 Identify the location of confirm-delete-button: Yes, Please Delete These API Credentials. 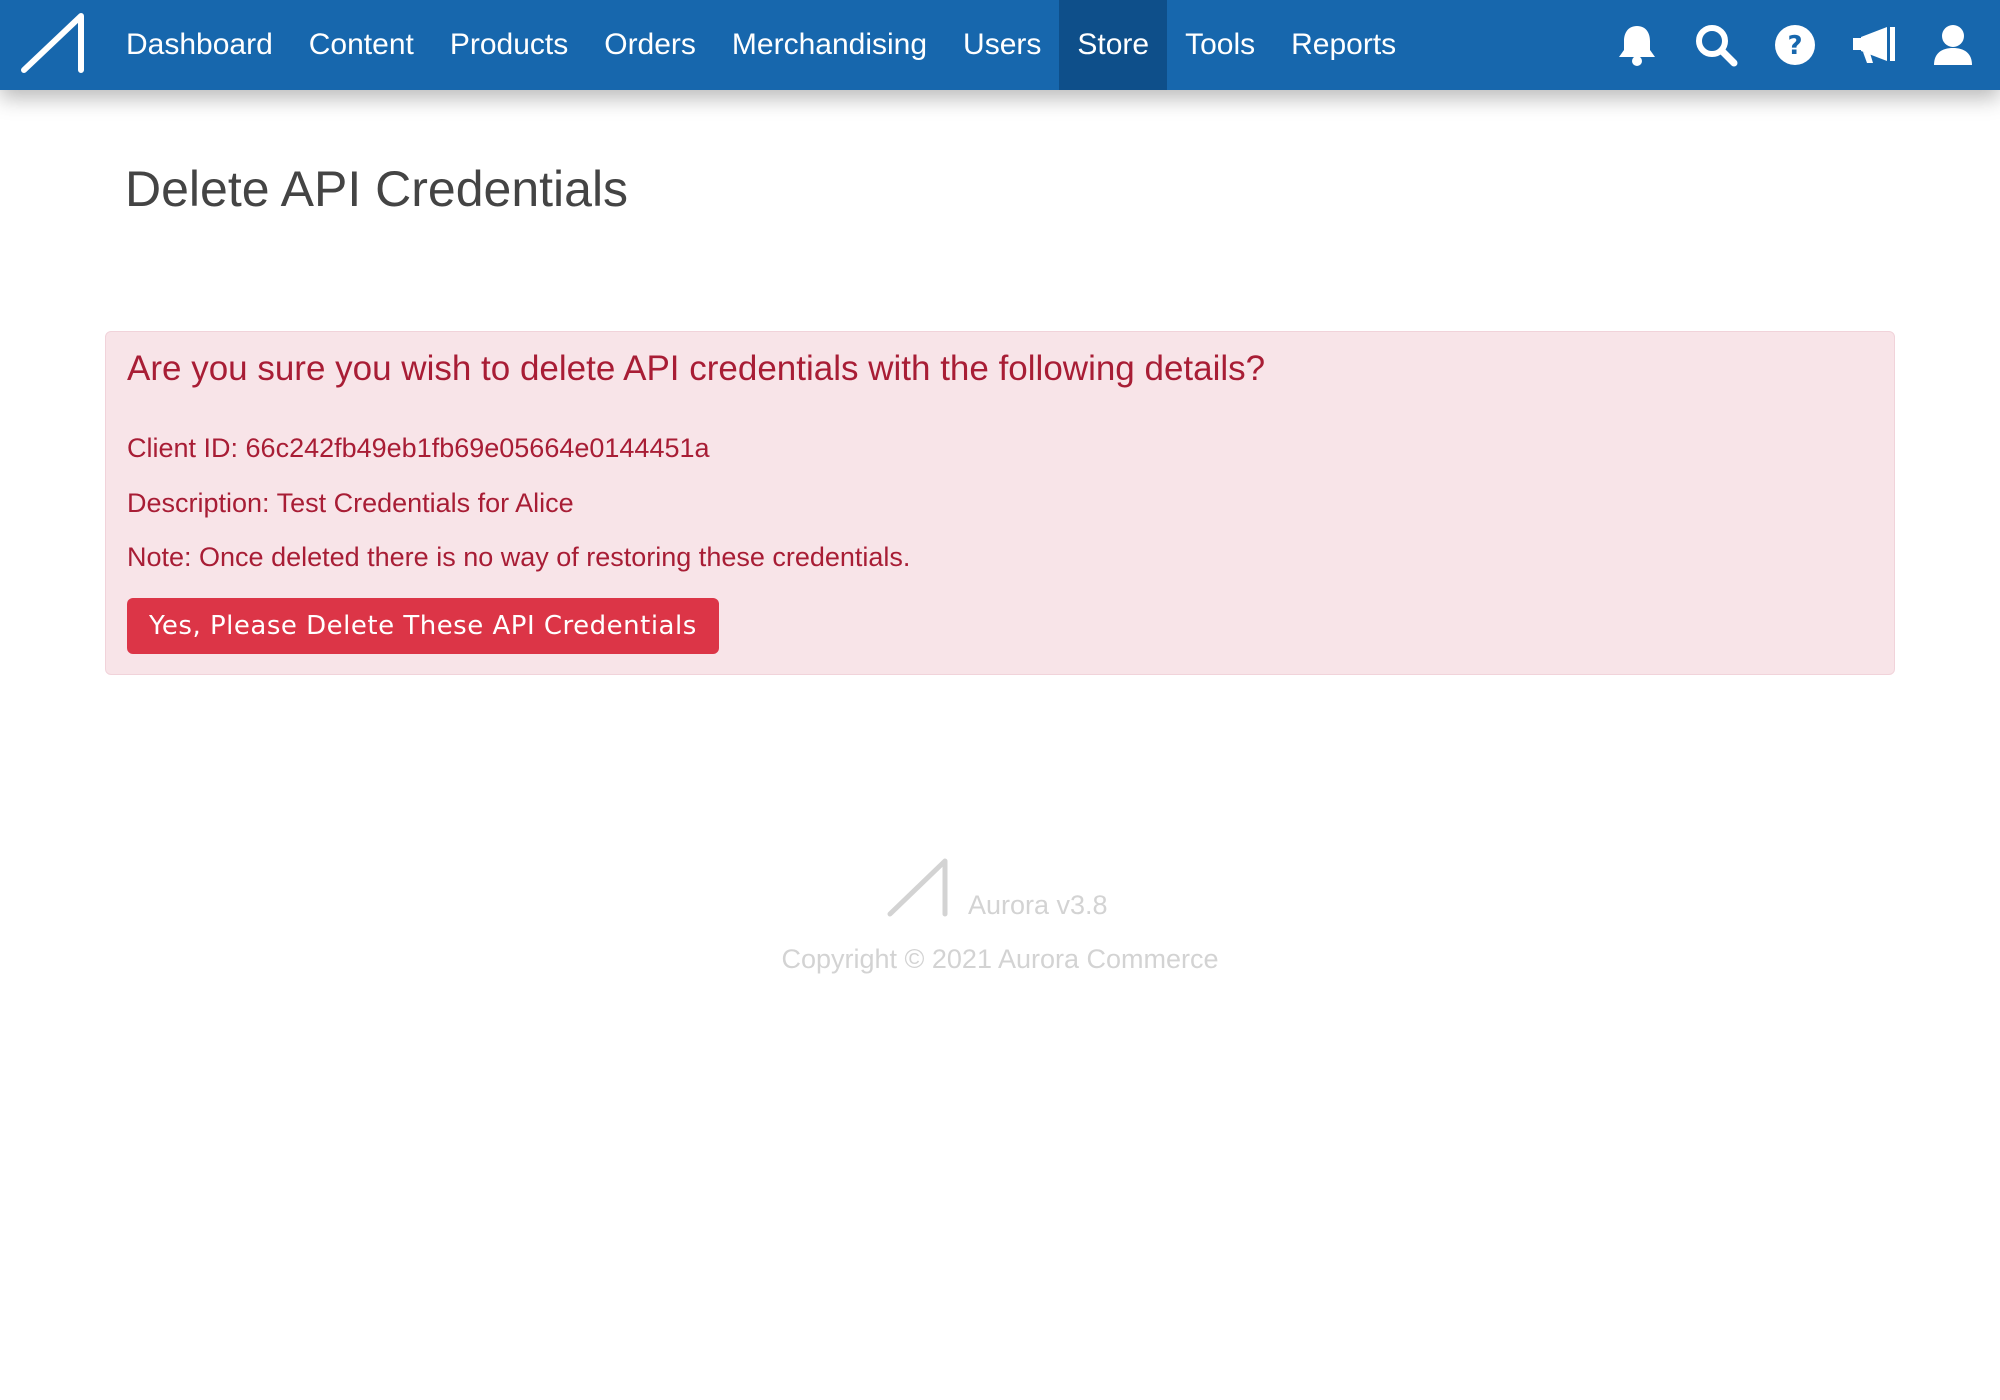
(423, 626).